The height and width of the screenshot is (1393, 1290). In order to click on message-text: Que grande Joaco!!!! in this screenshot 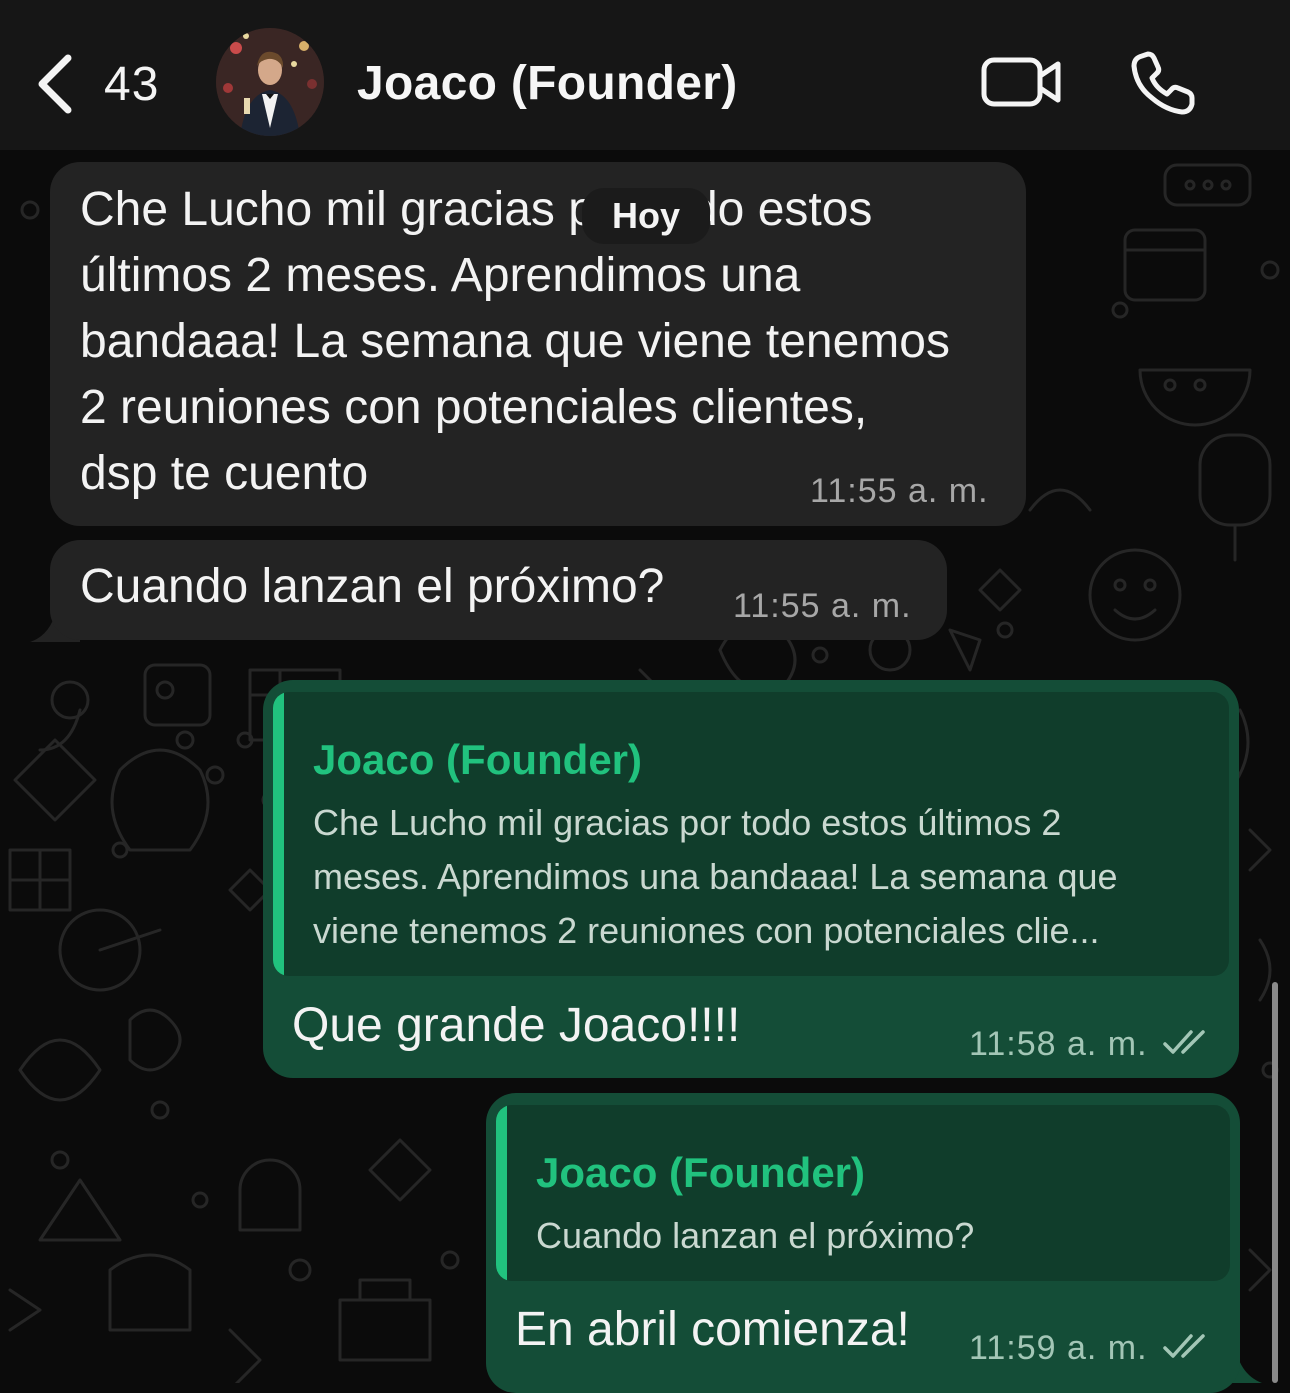, I will do `click(516, 1025)`.